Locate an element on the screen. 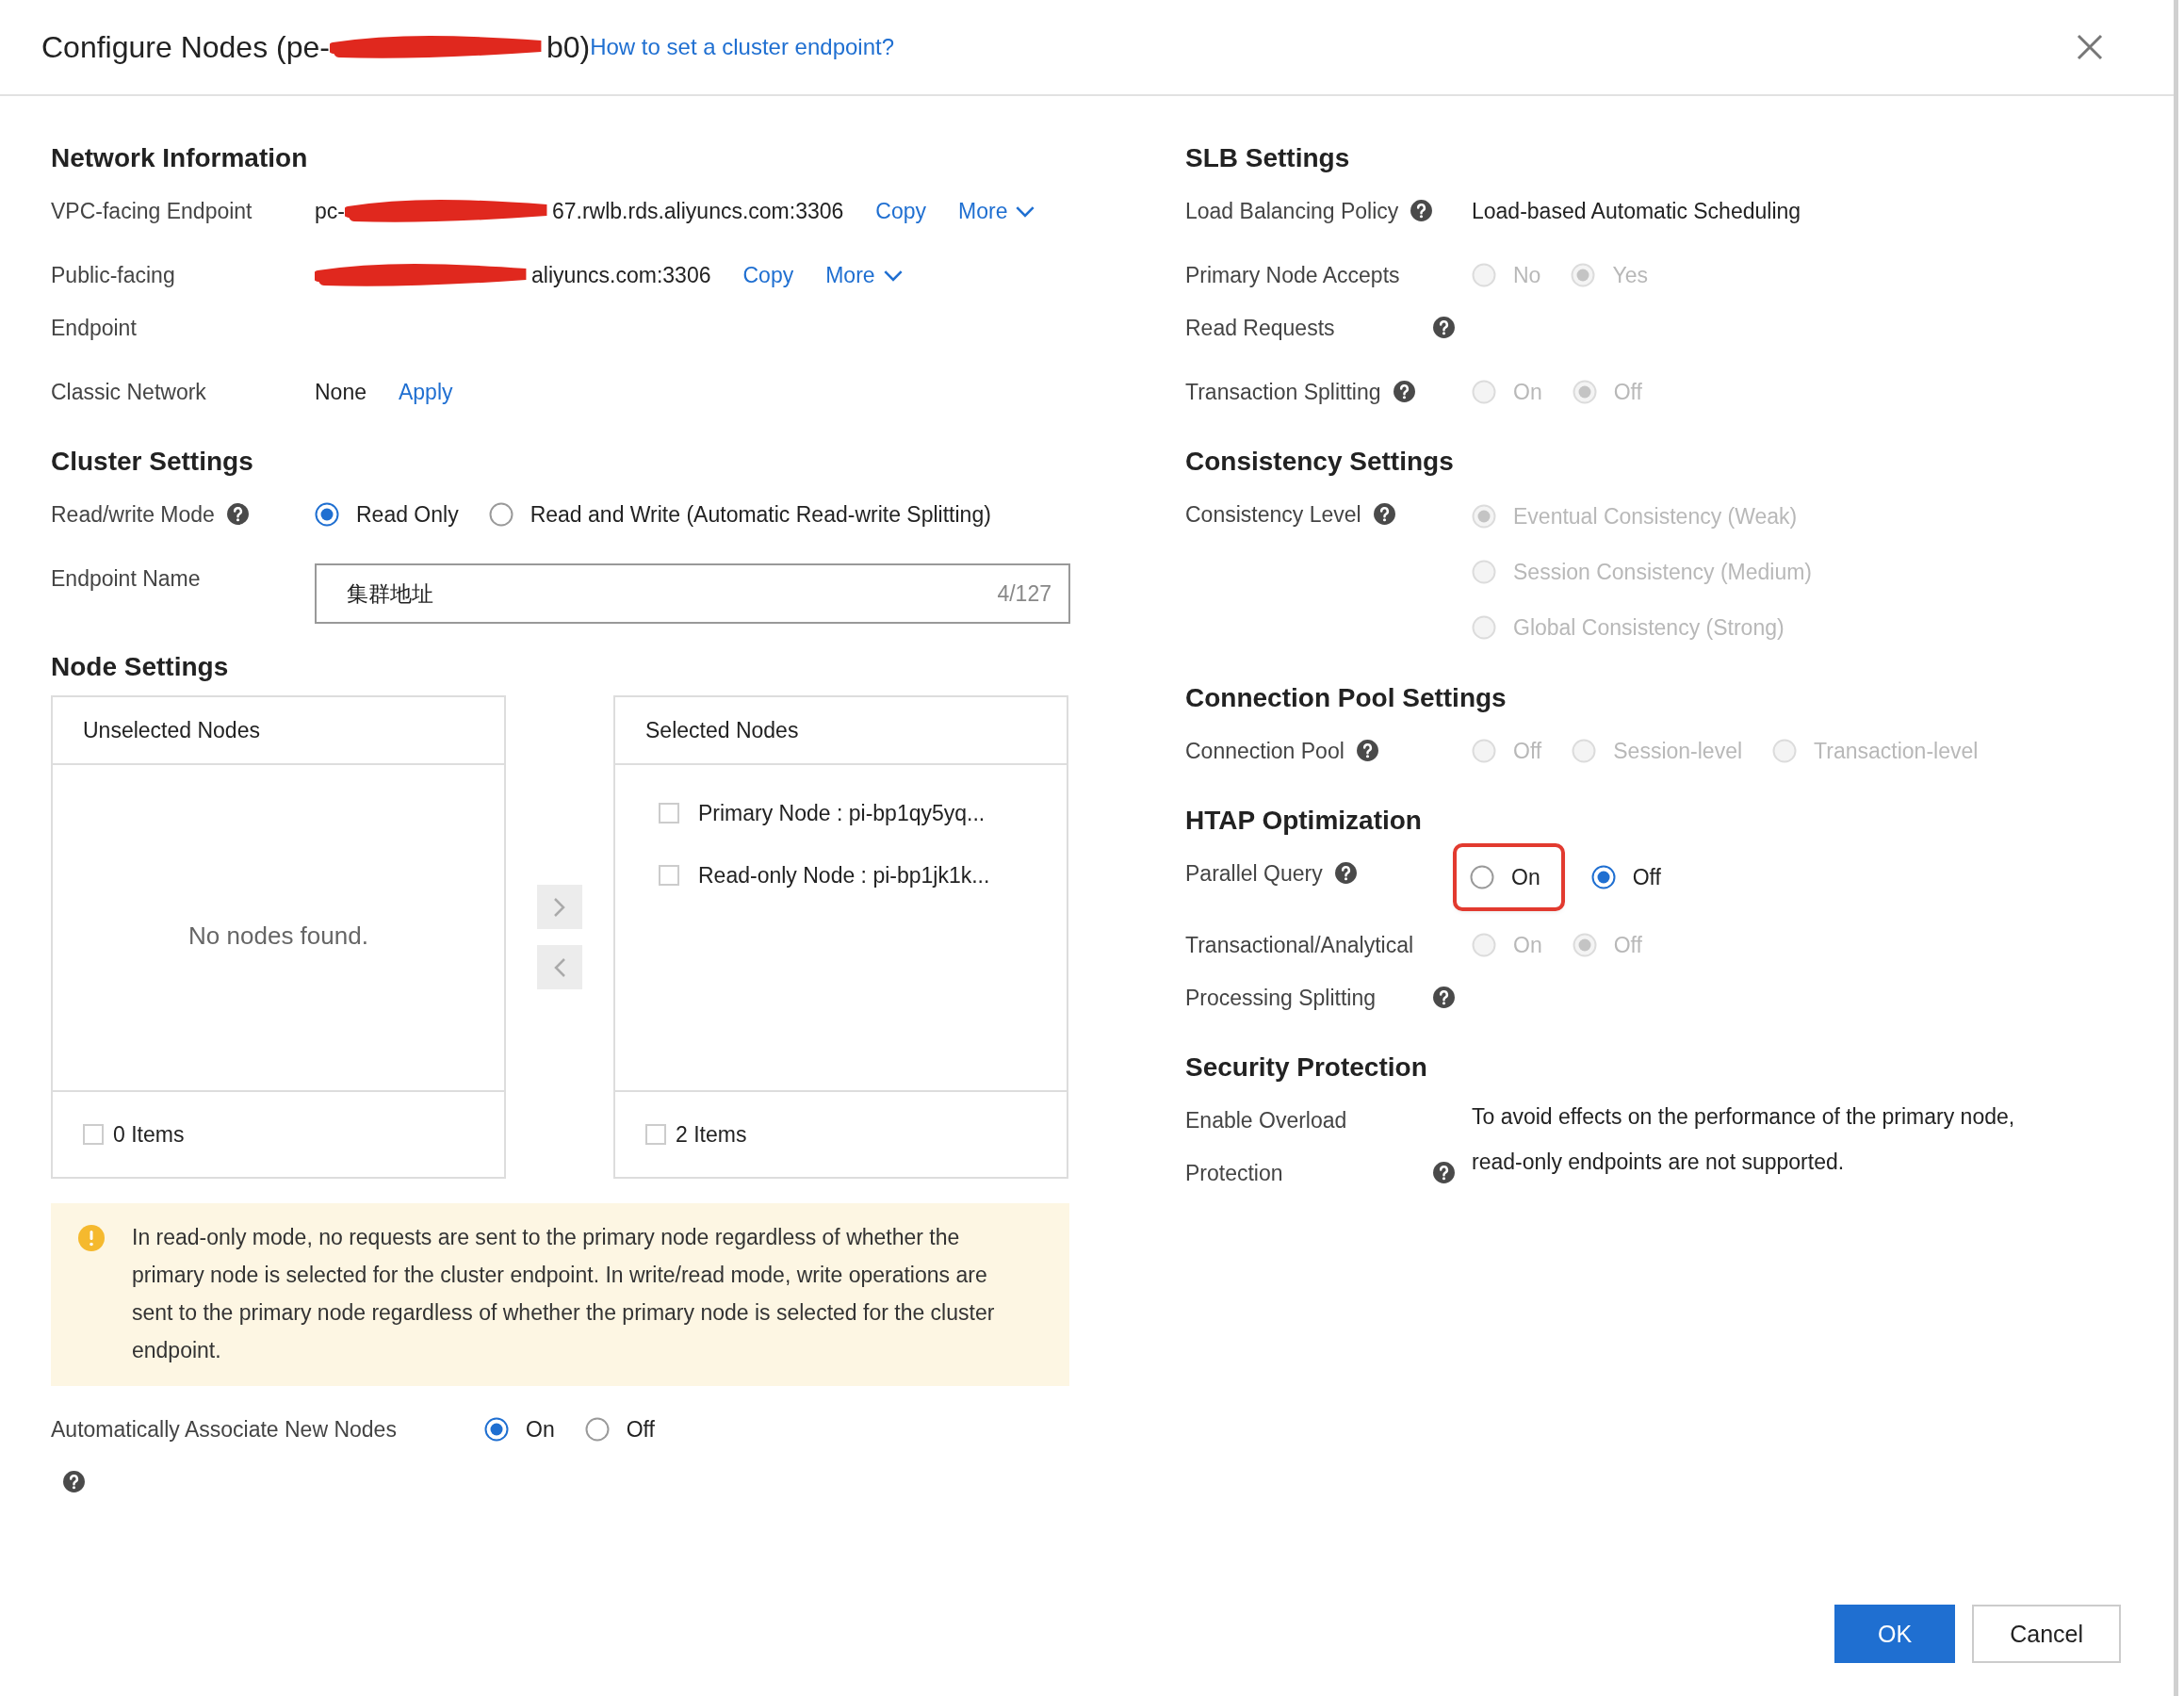  section-heading: Node Settings is located at coordinates (140, 667).